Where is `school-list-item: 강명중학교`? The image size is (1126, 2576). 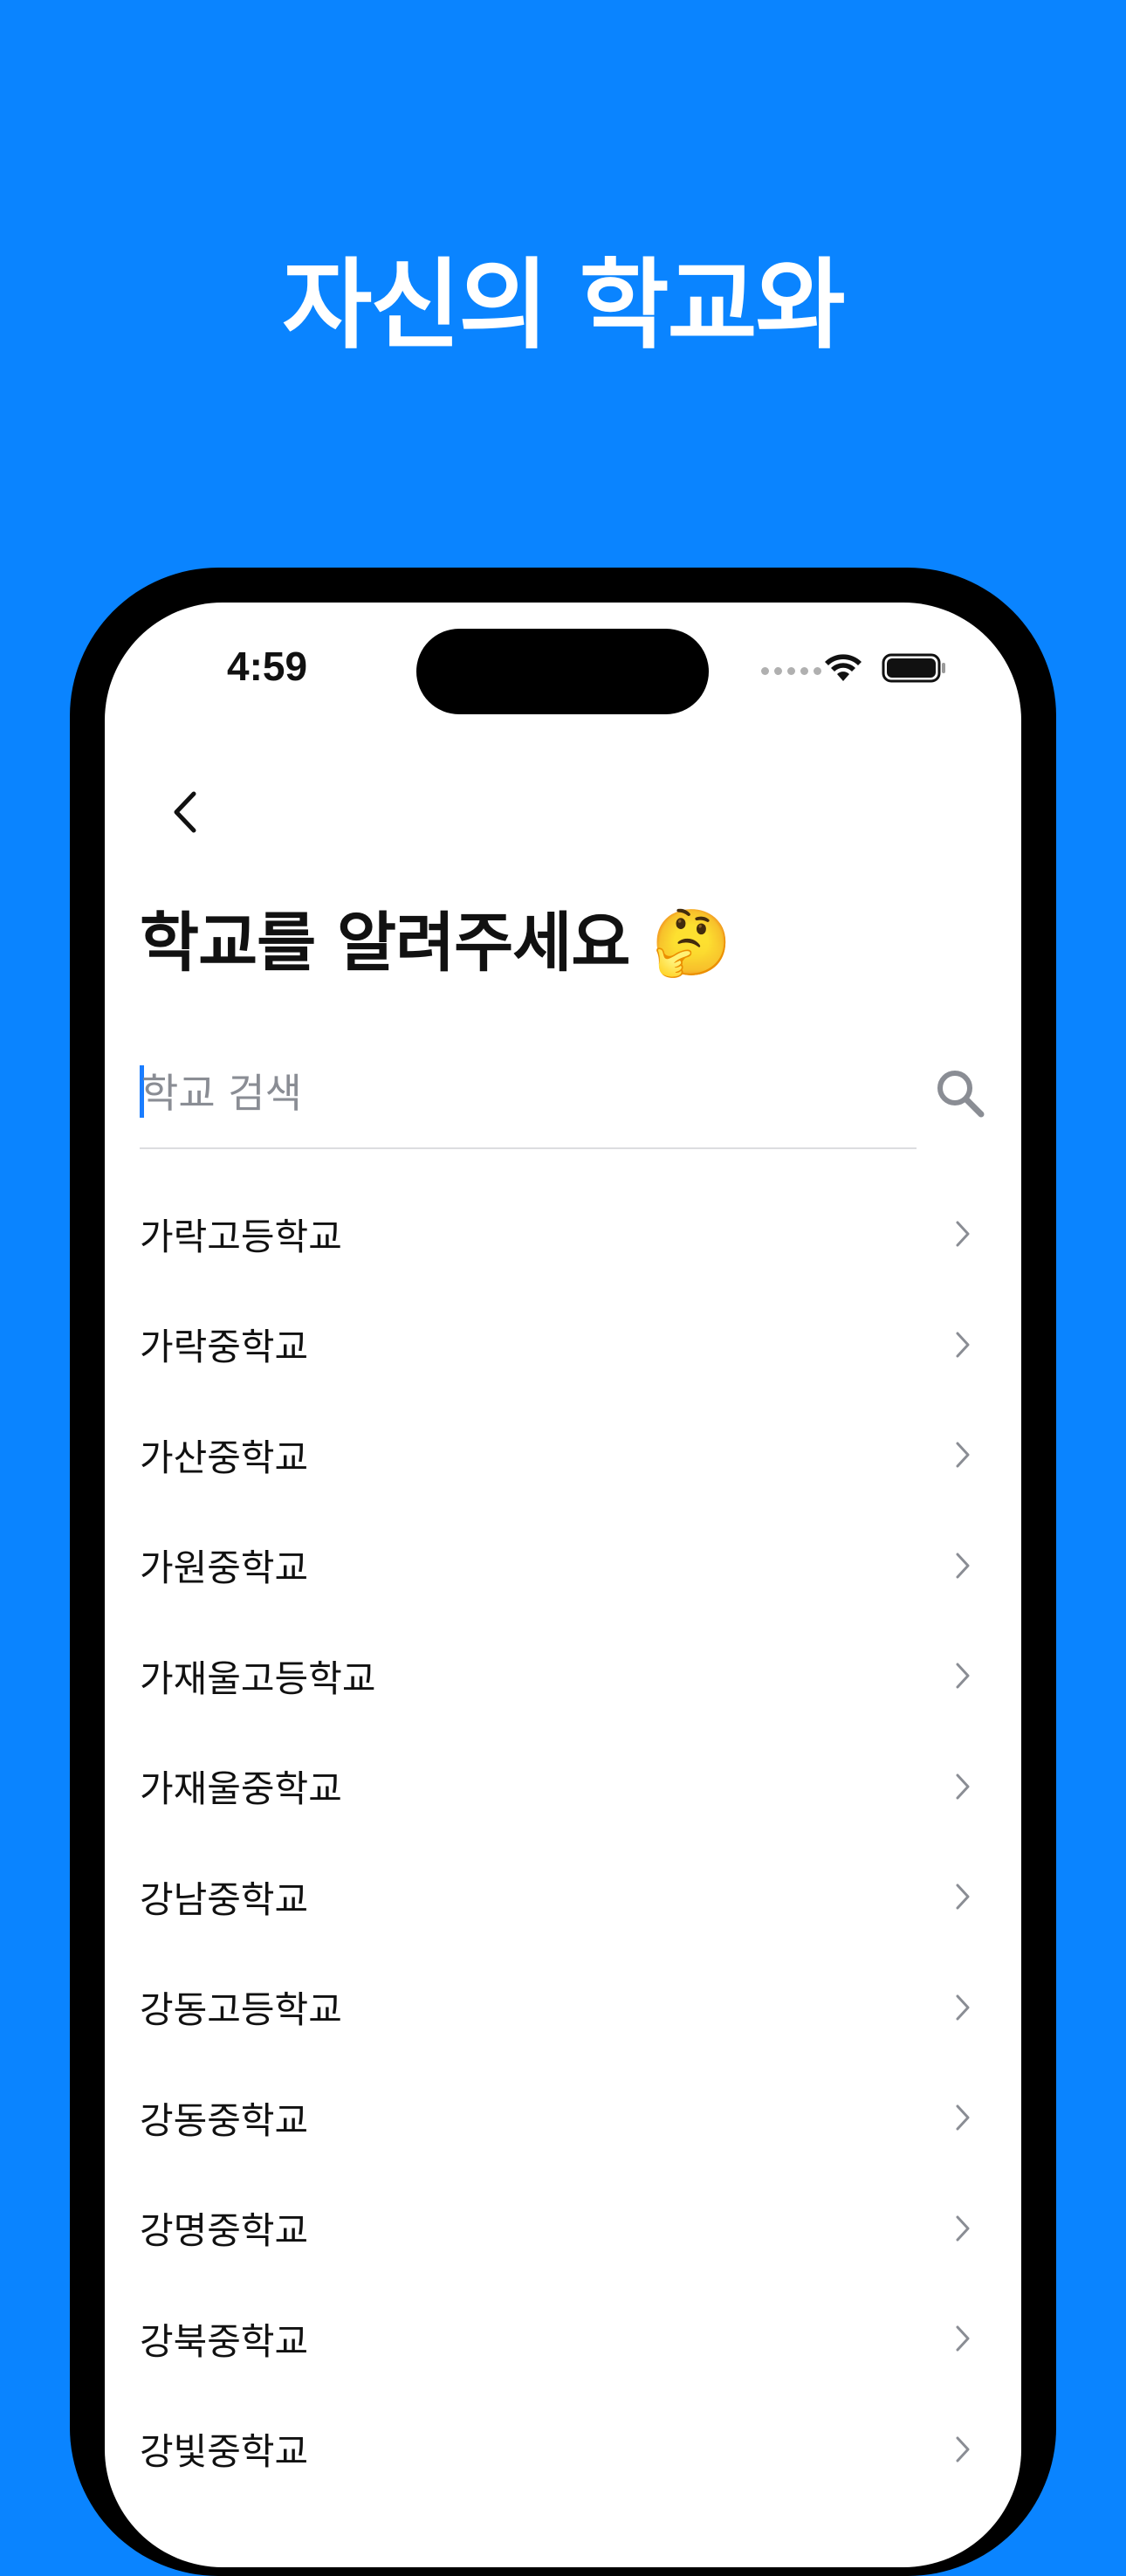 school-list-item: 강명중학교 is located at coordinates (563, 2228).